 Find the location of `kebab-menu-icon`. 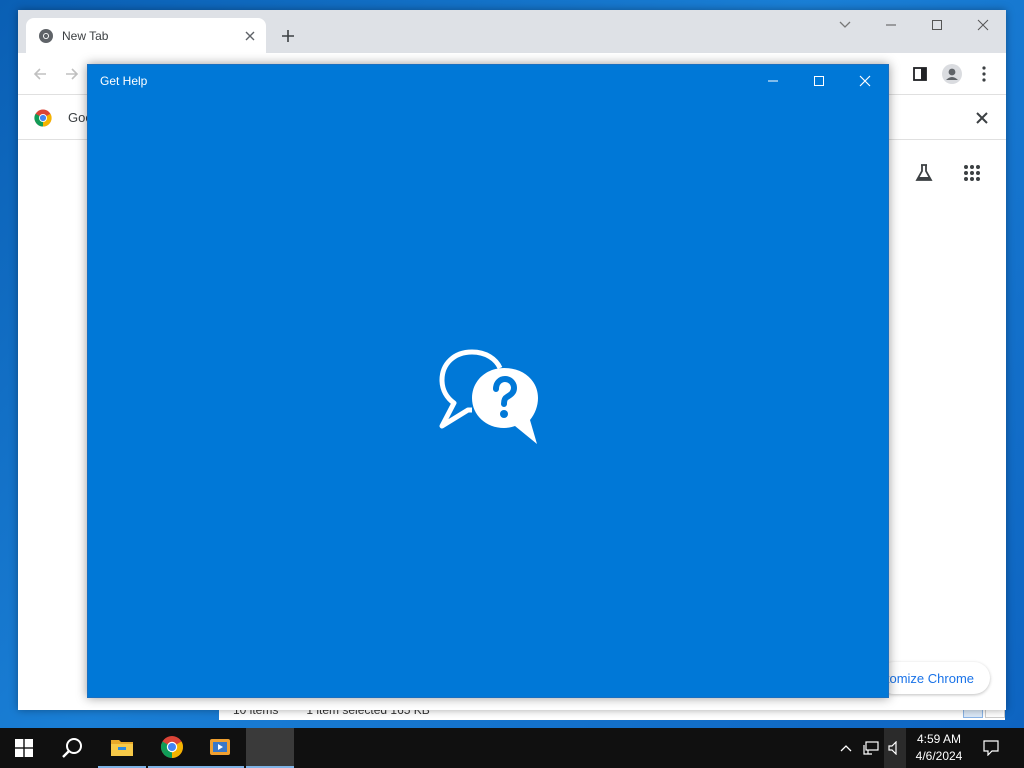

kebab-menu-icon is located at coordinates (984, 74).